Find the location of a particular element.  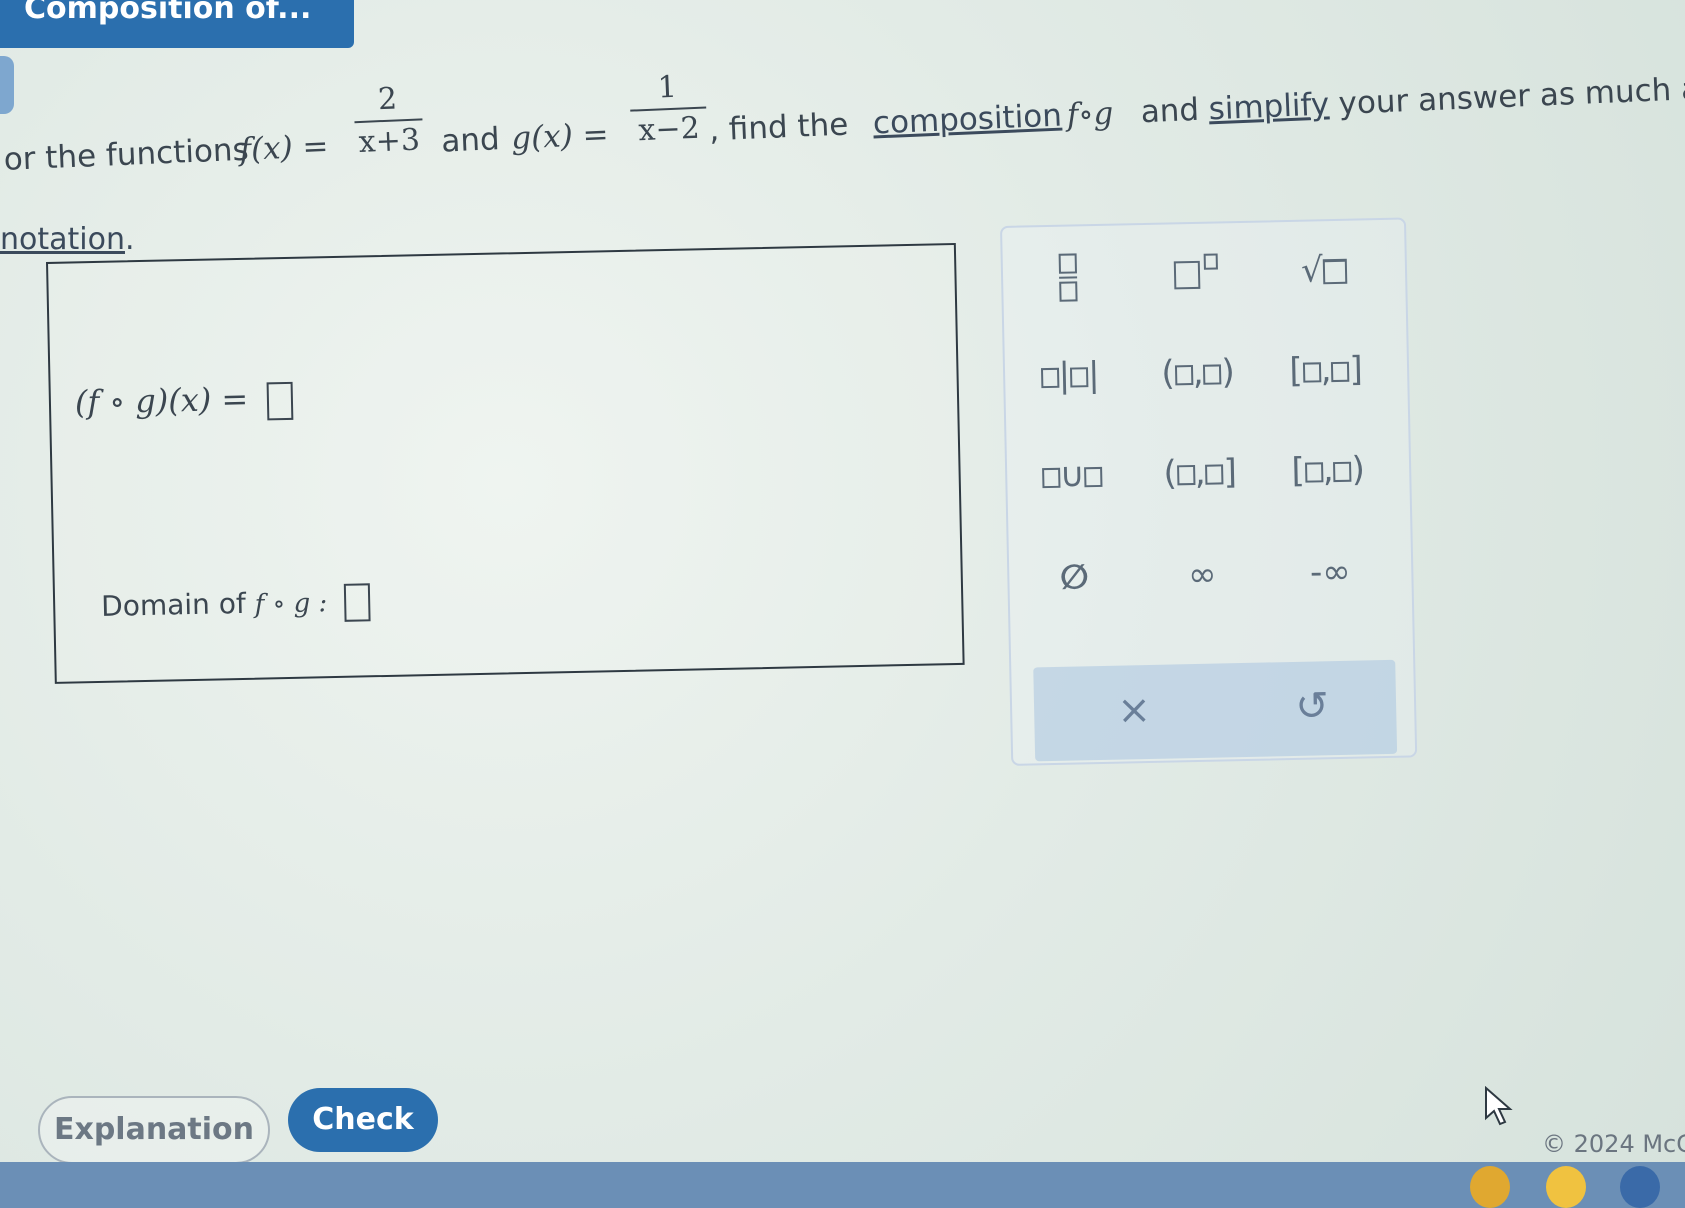

superscript-key is located at coordinates (1195, 273).